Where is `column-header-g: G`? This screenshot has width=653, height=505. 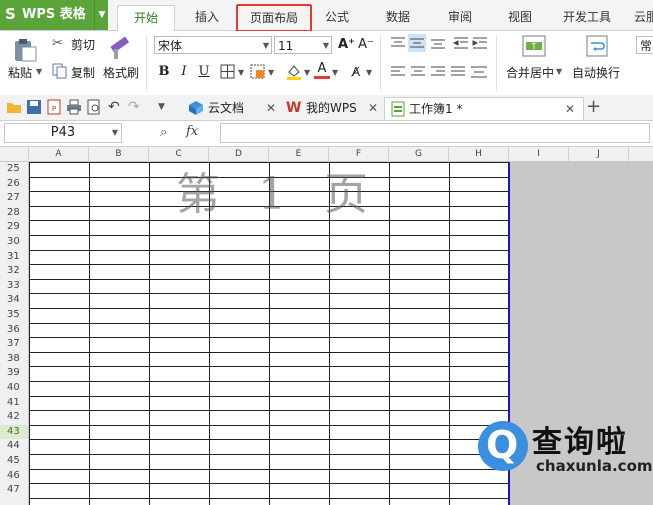 column-header-g: G is located at coordinates (419, 154).